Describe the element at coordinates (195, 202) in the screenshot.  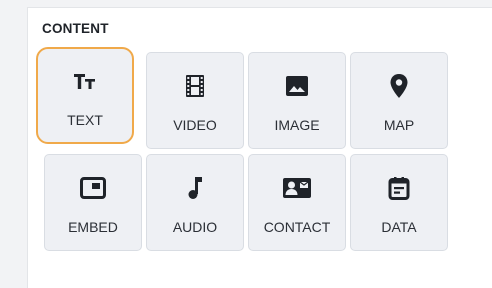
I see `tile-audio: AUDIO` at that location.